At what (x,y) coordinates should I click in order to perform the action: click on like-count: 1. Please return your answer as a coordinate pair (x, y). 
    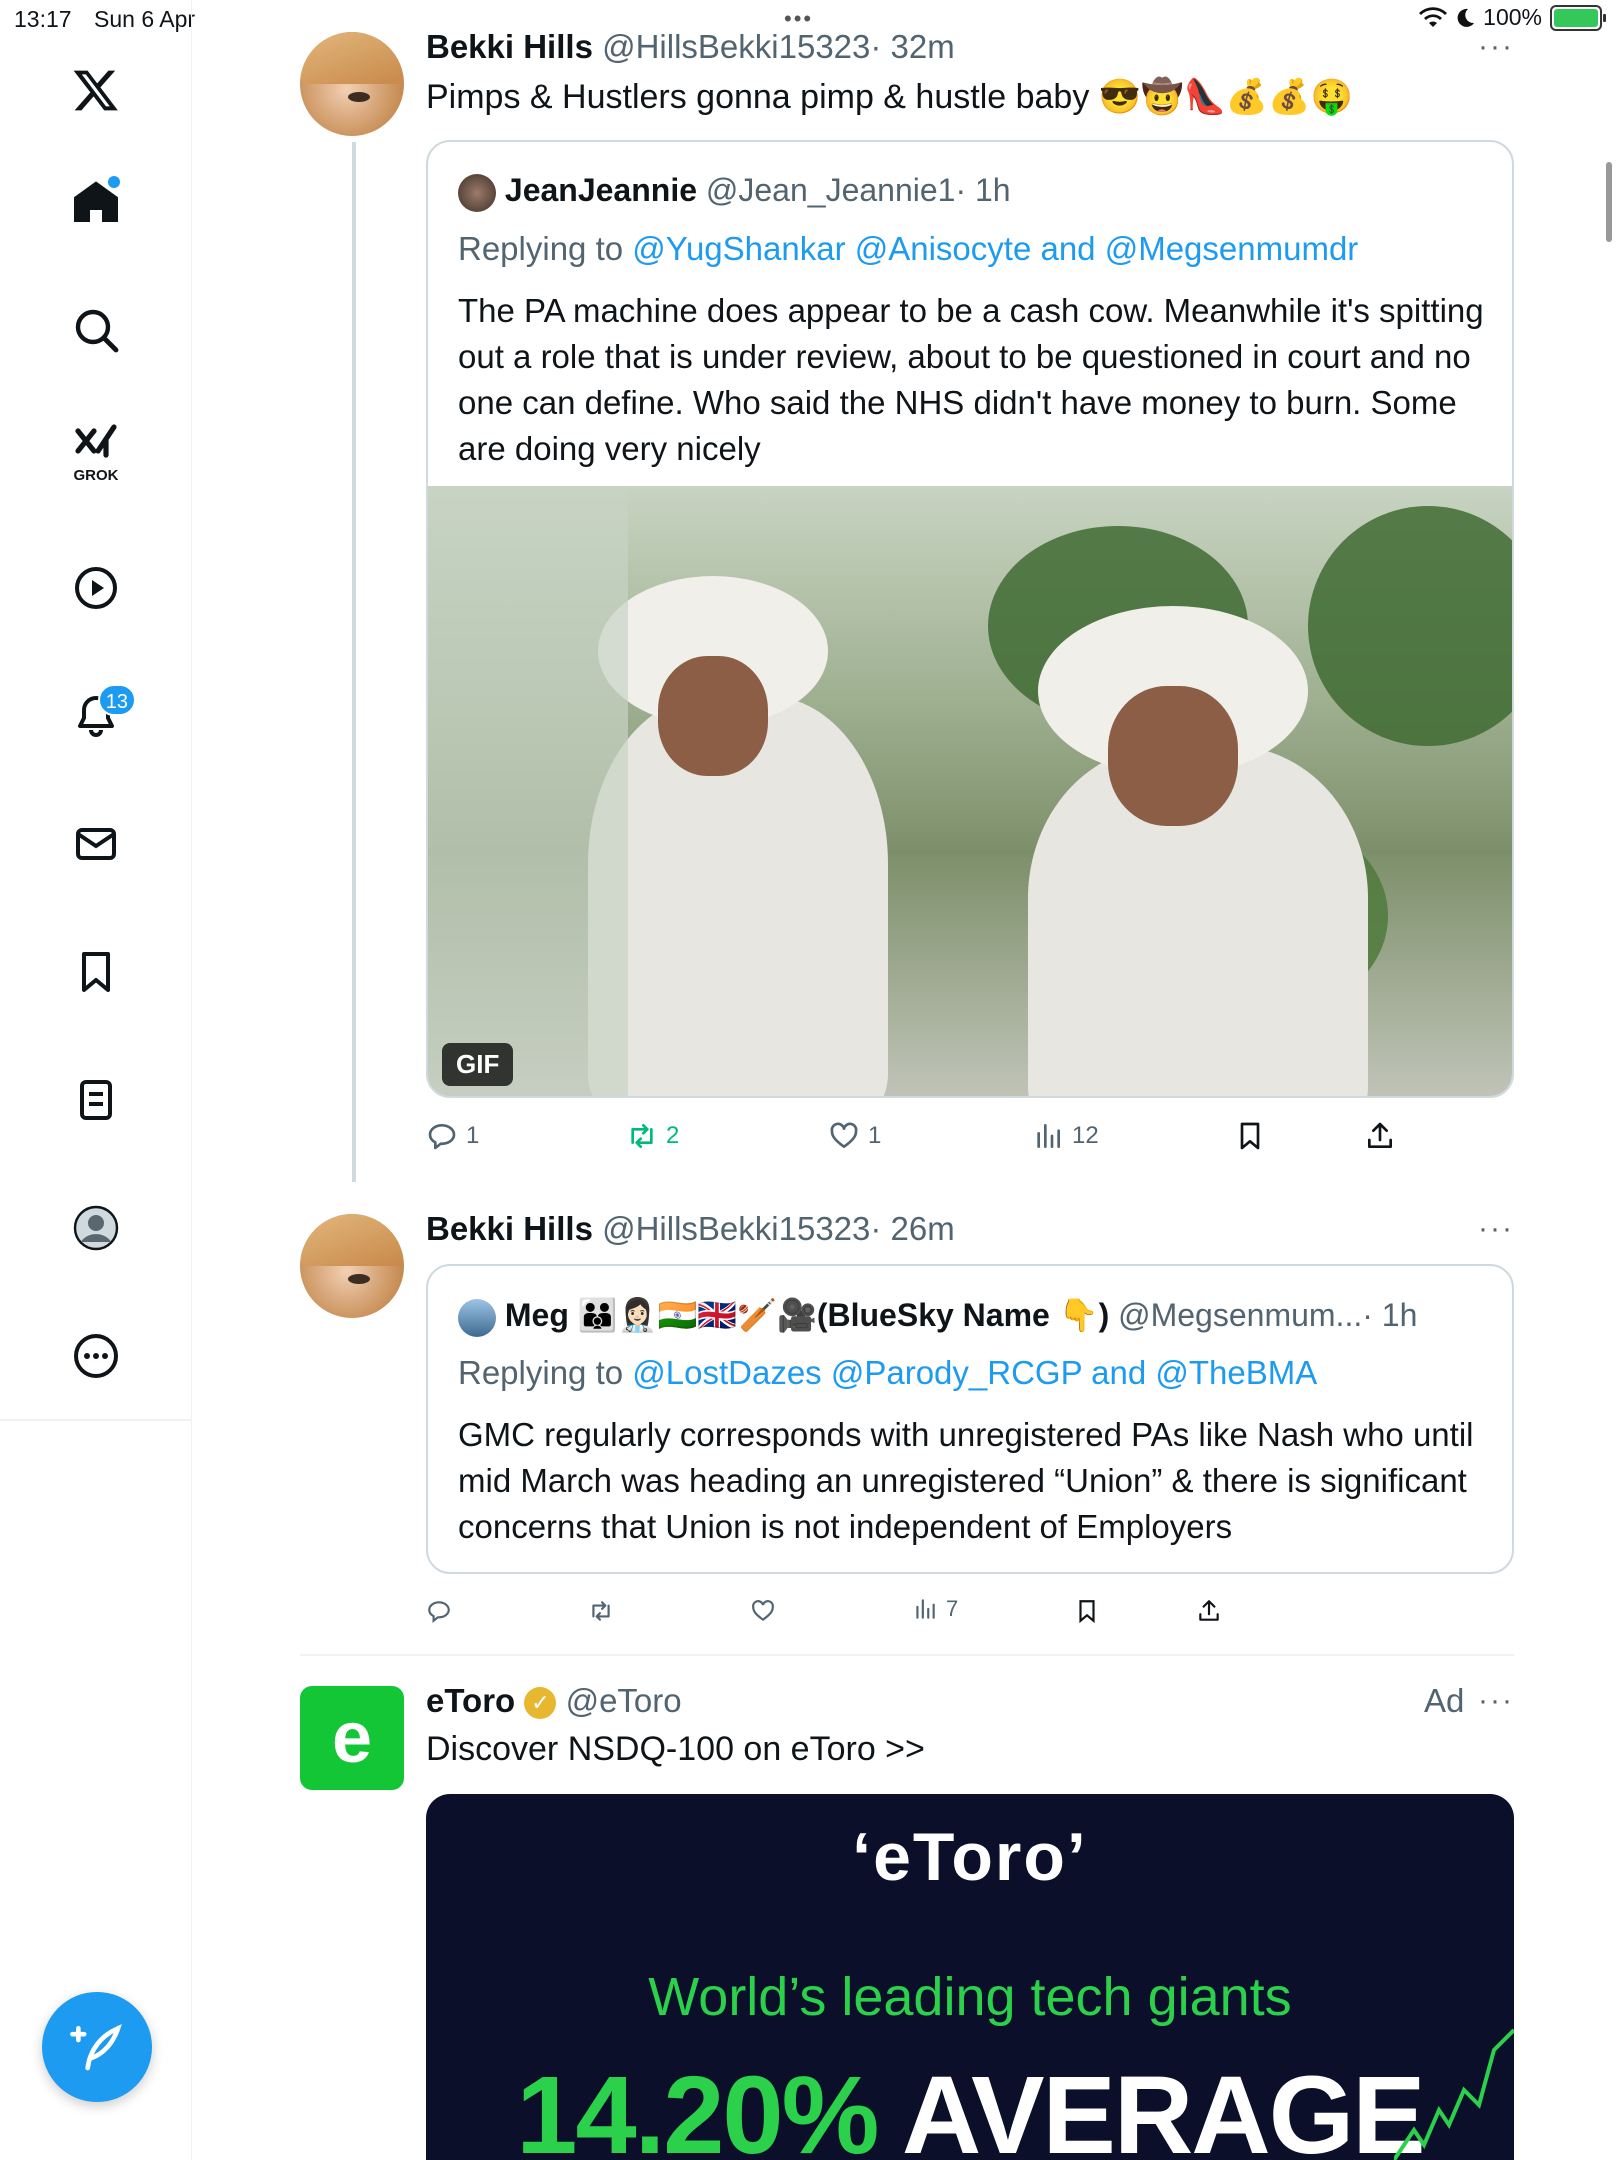
    Looking at the image, I should click on (875, 1135).